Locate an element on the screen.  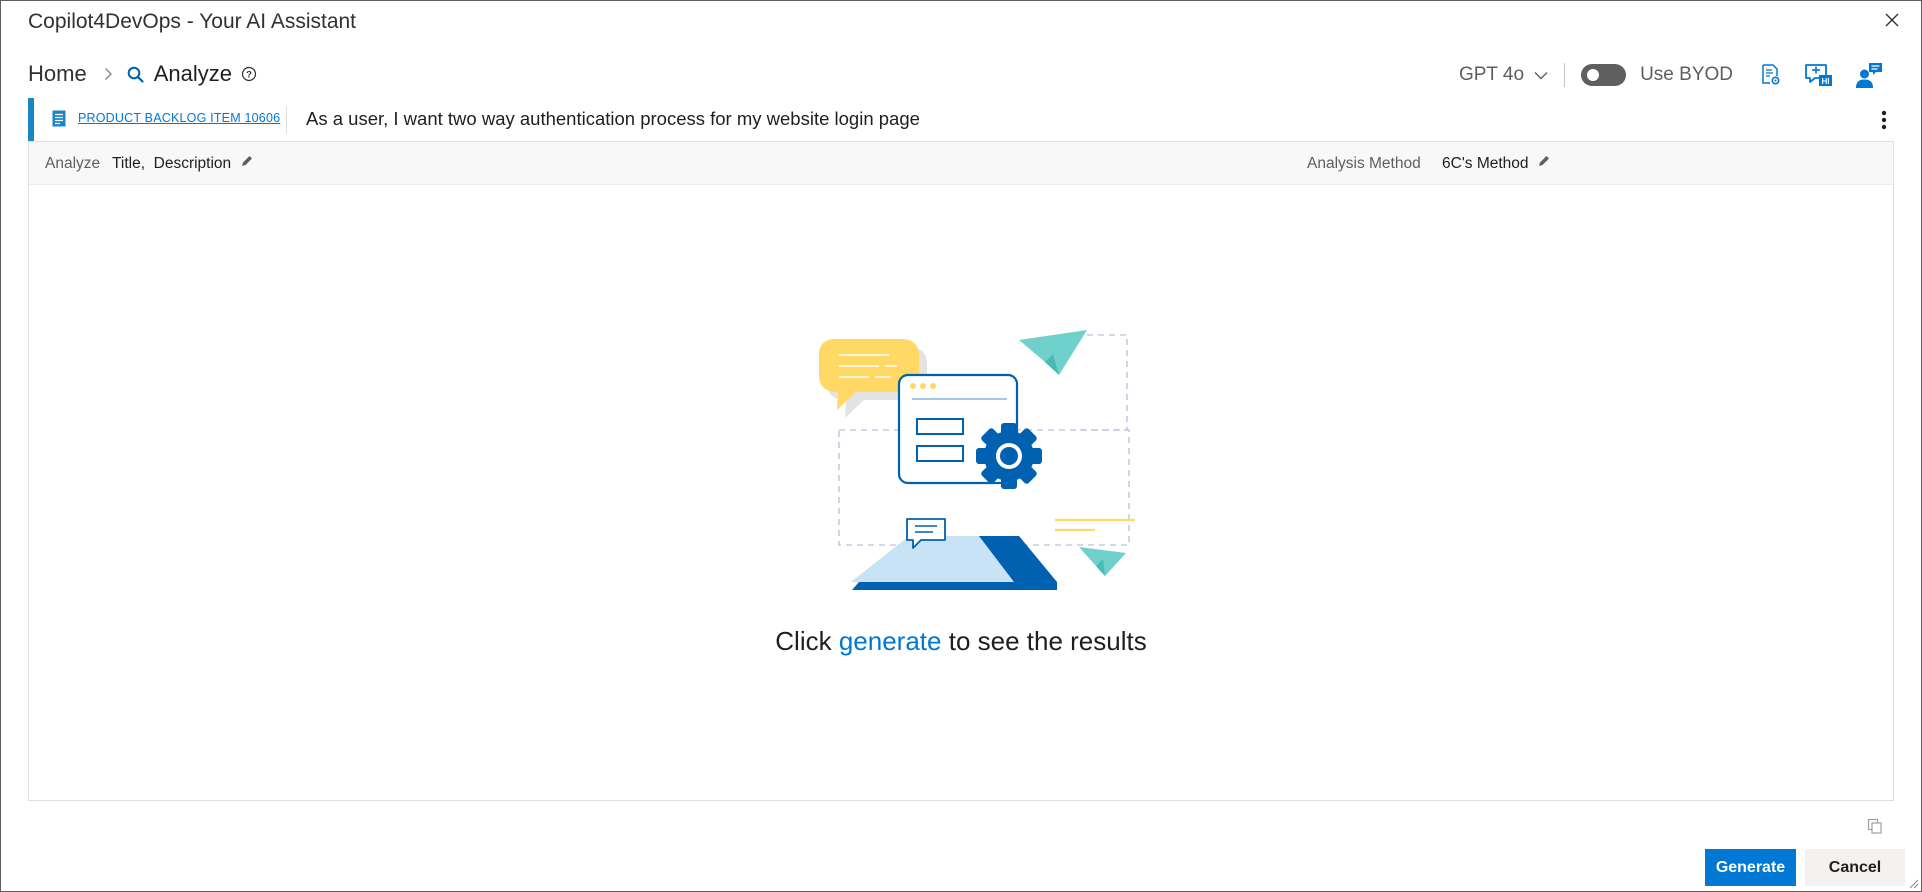
work-item-divider is located at coordinates (286, 120).